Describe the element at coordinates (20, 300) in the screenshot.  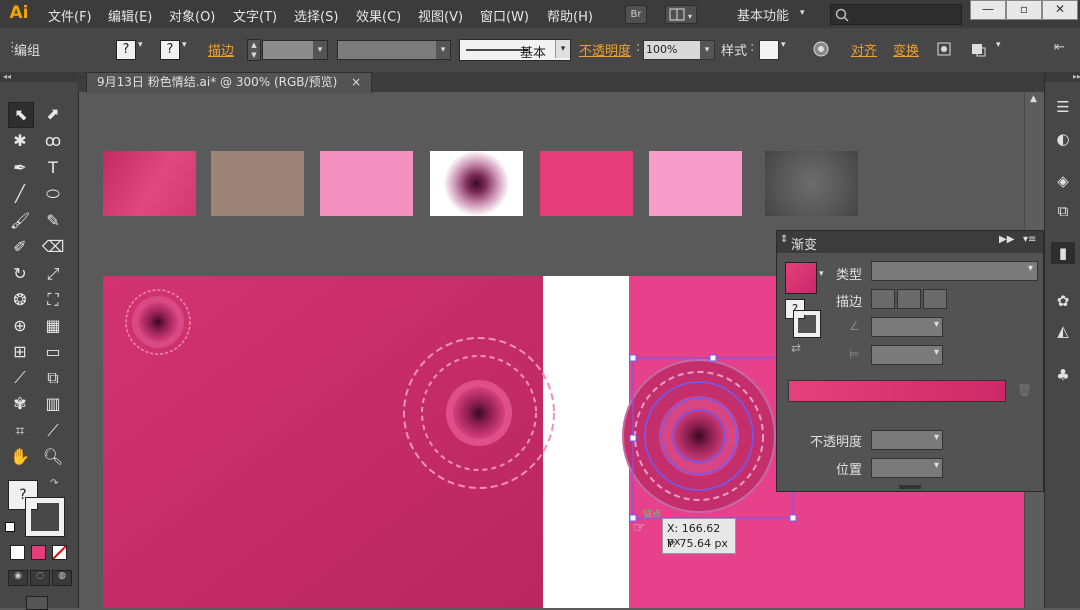
I see `warp-tool-icon: ❂` at that location.